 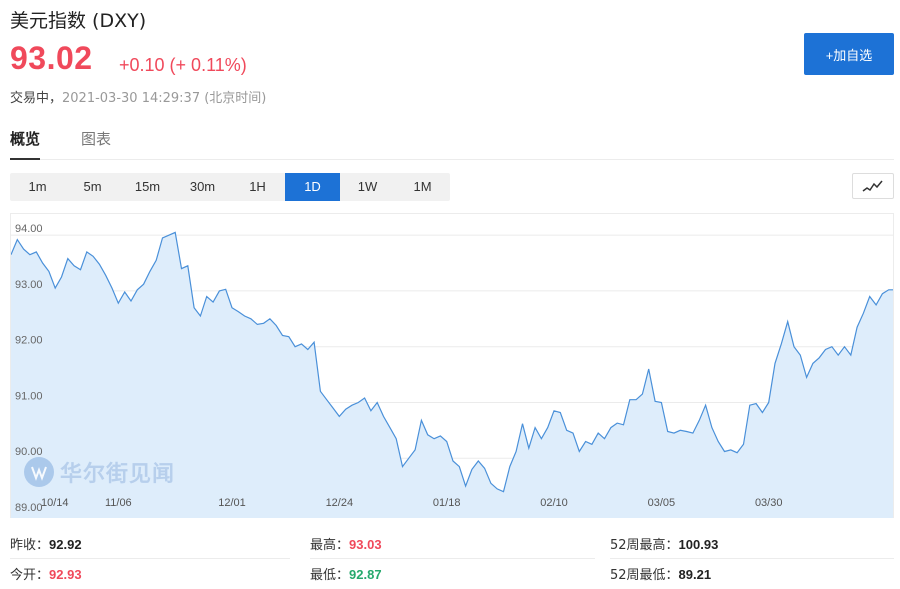 What do you see at coordinates (183, 65) in the screenshot?
I see `price-change: +0.10 (+ 0.11%)` at bounding box center [183, 65].